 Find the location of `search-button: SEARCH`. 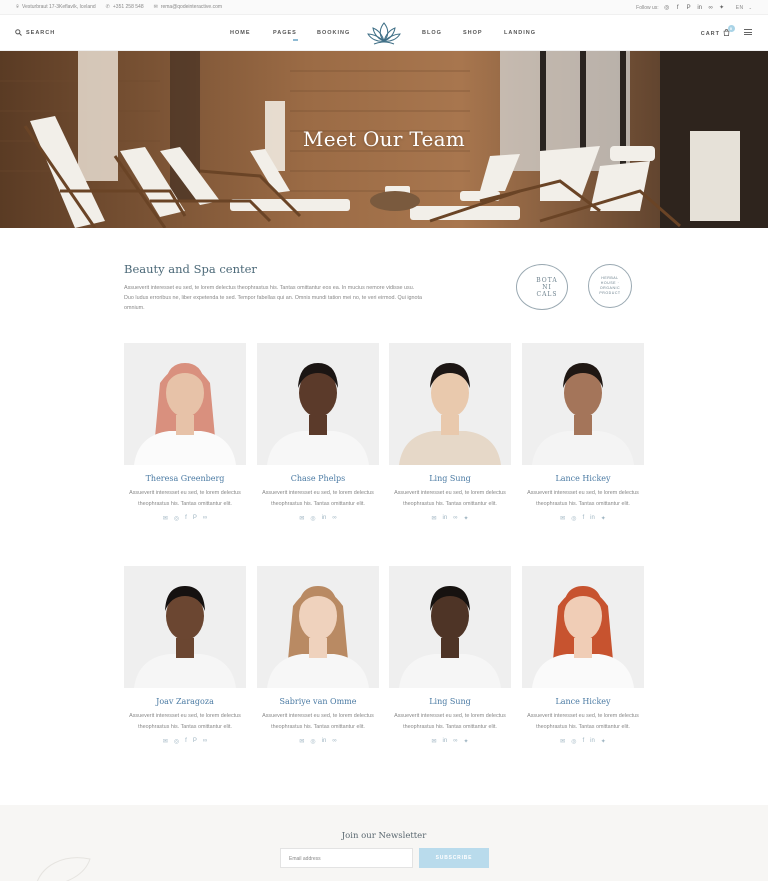

search-button: SEARCH is located at coordinates (35, 32).